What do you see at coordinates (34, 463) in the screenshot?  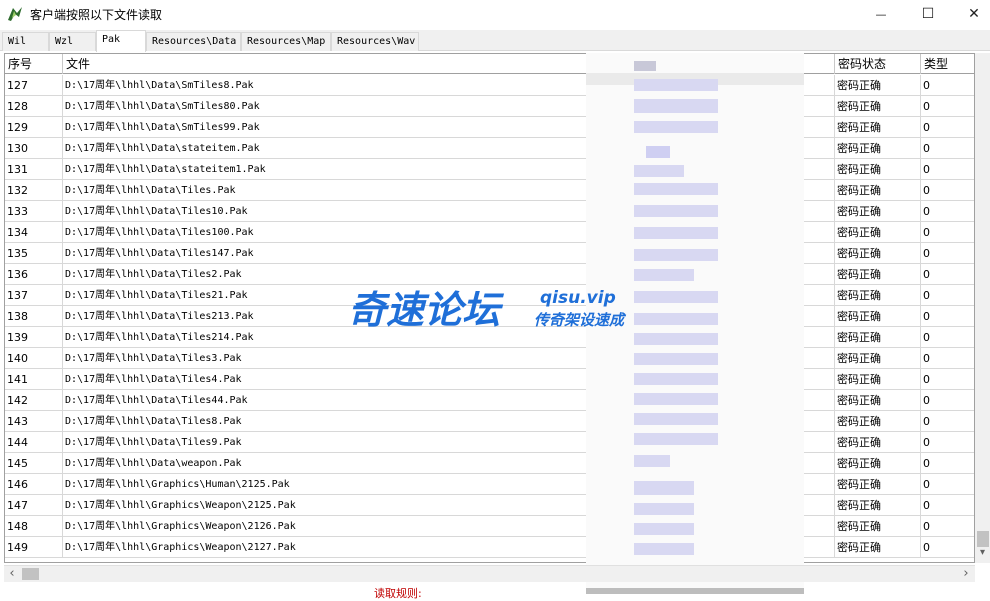 I see `cell-index: 145` at bounding box center [34, 463].